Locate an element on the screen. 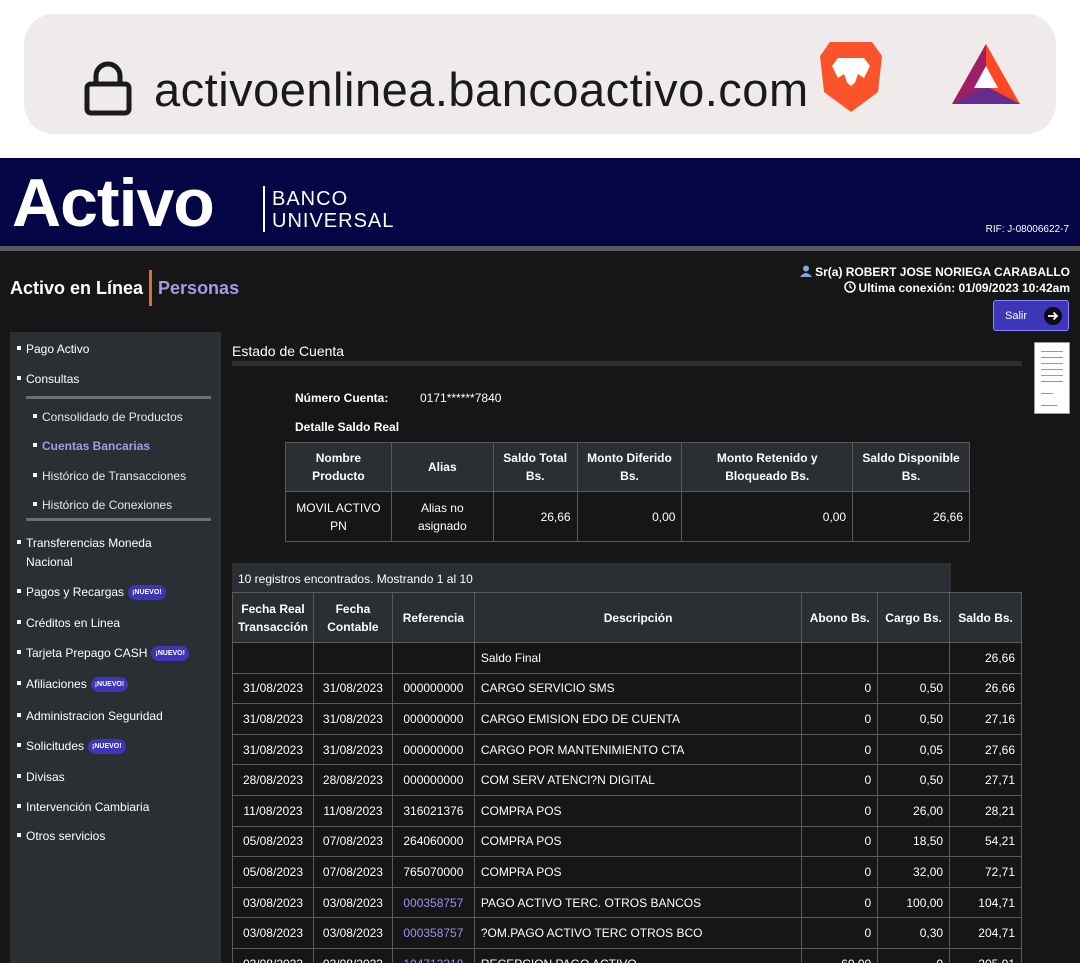 Image resolution: width=1080 pixels, height=963 pixels. logout-button: Salir is located at coordinates (1031, 315).